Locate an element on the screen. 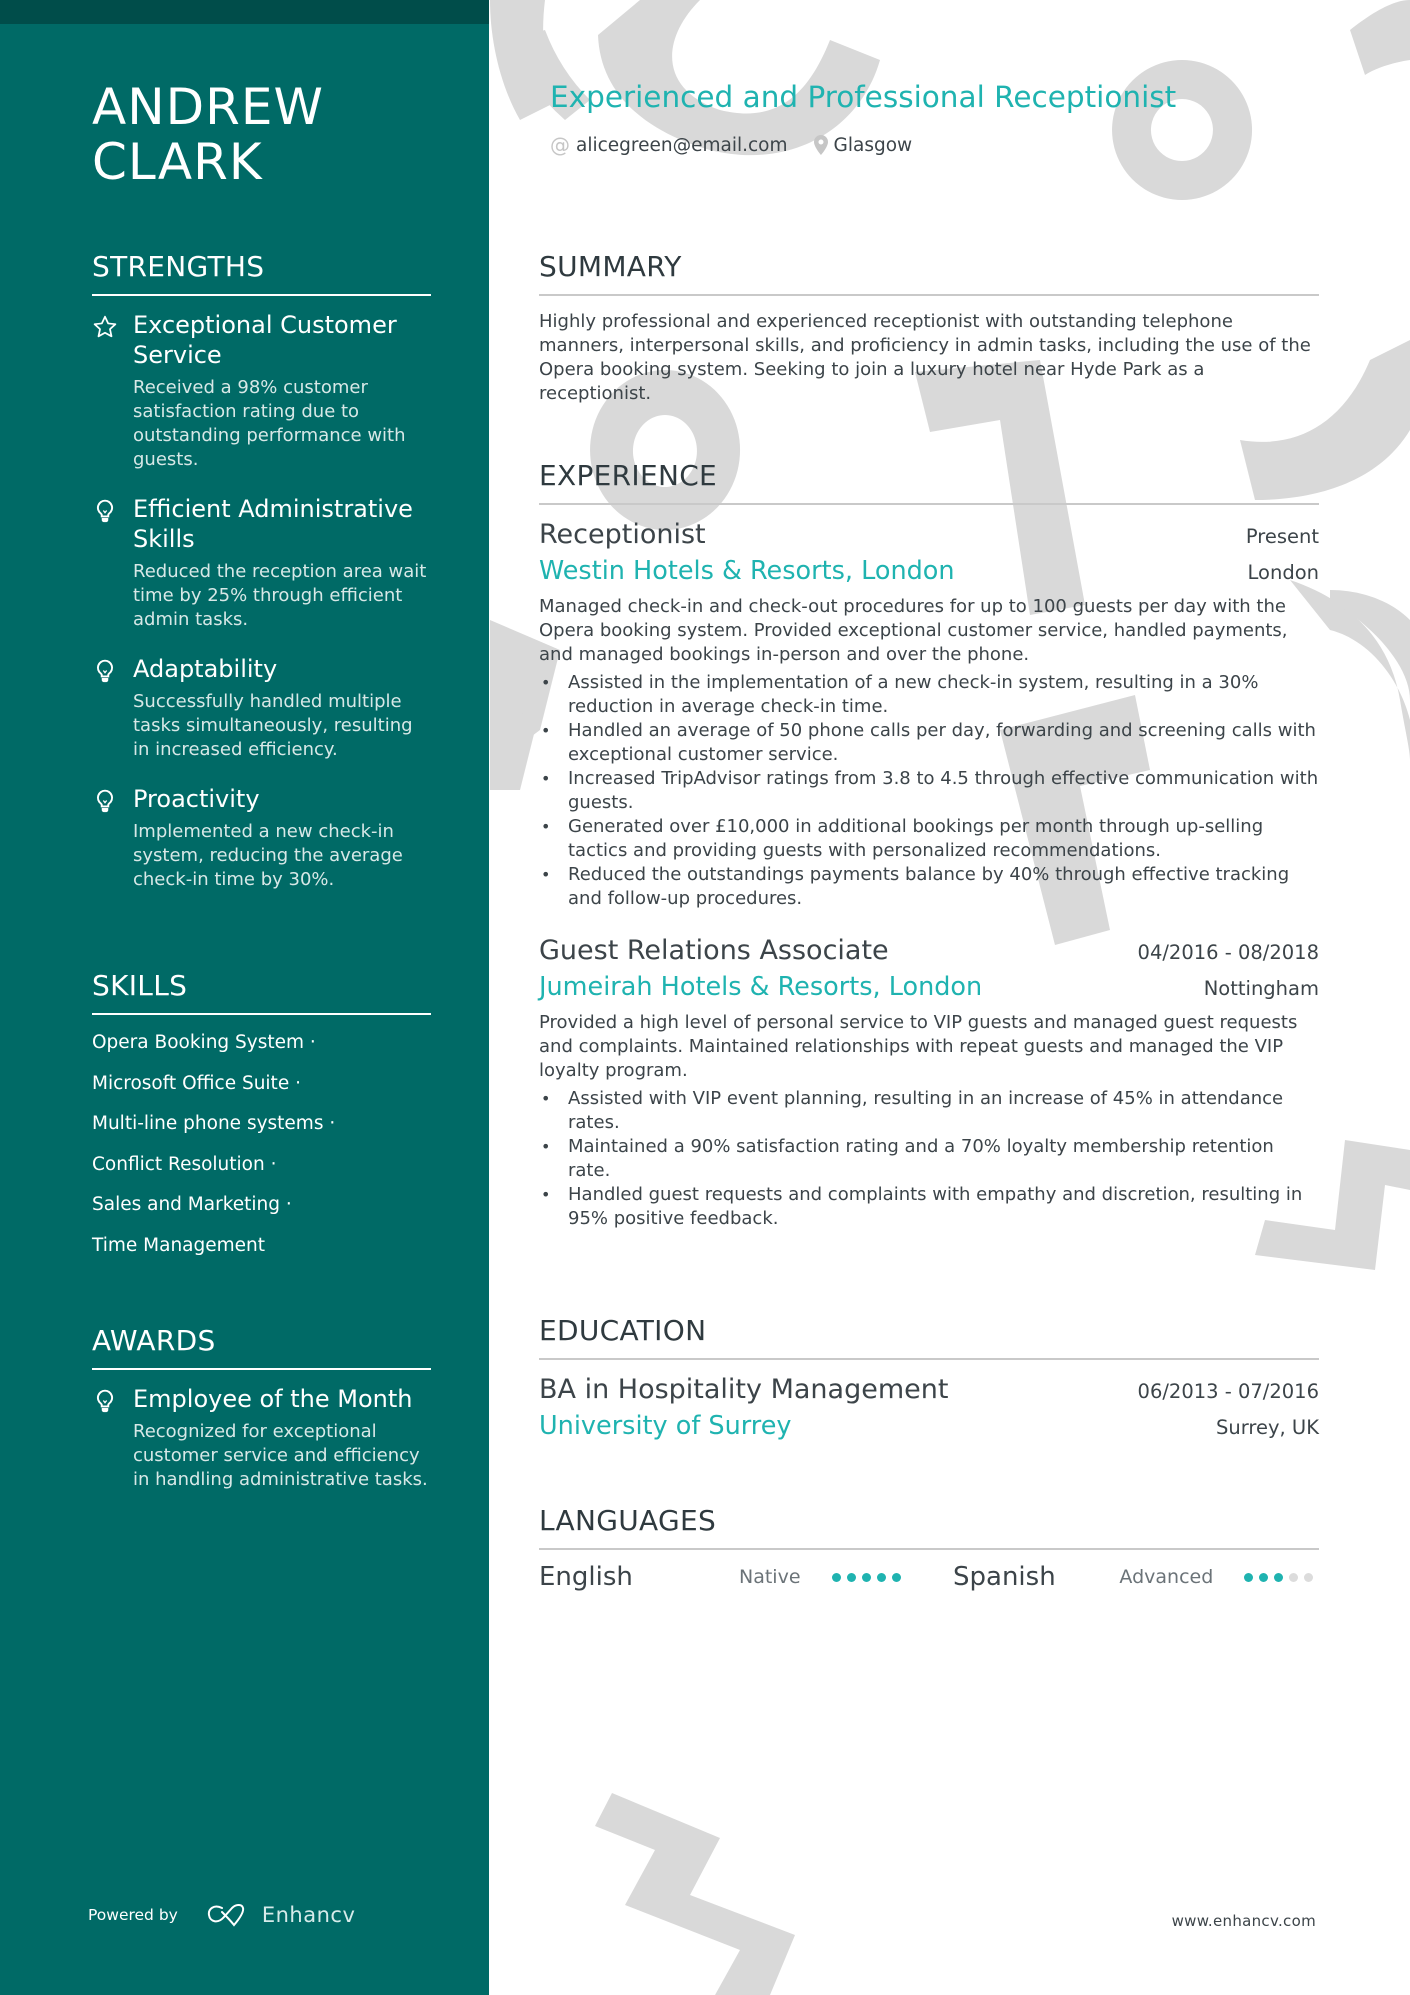 The image size is (1410, 1995). sidebar-top-bar is located at coordinates (244, 12).